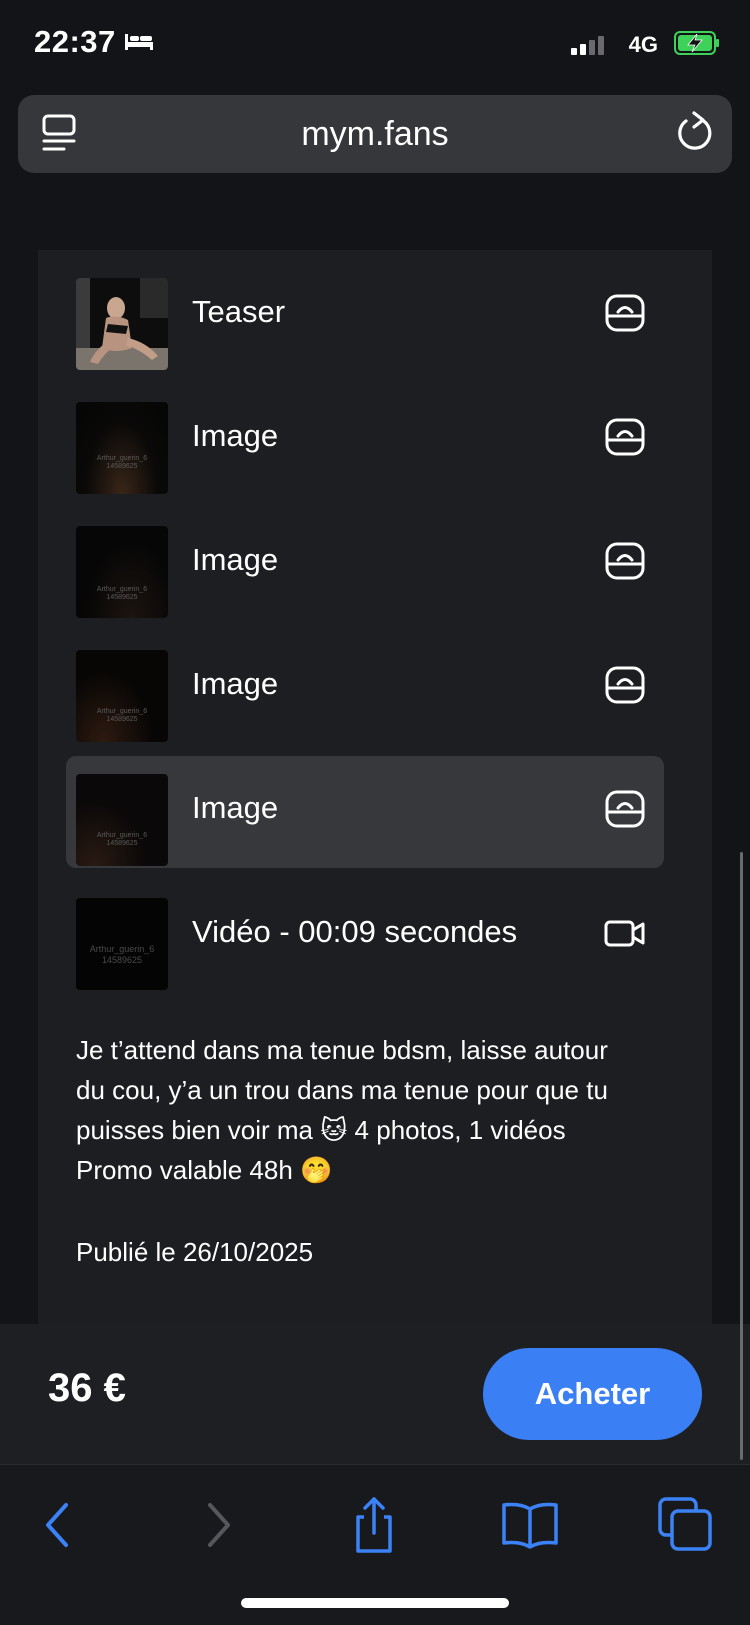 The image size is (750, 1625). Describe the element at coordinates (218, 1525) in the screenshot. I see `forward-arrow-icon` at that location.